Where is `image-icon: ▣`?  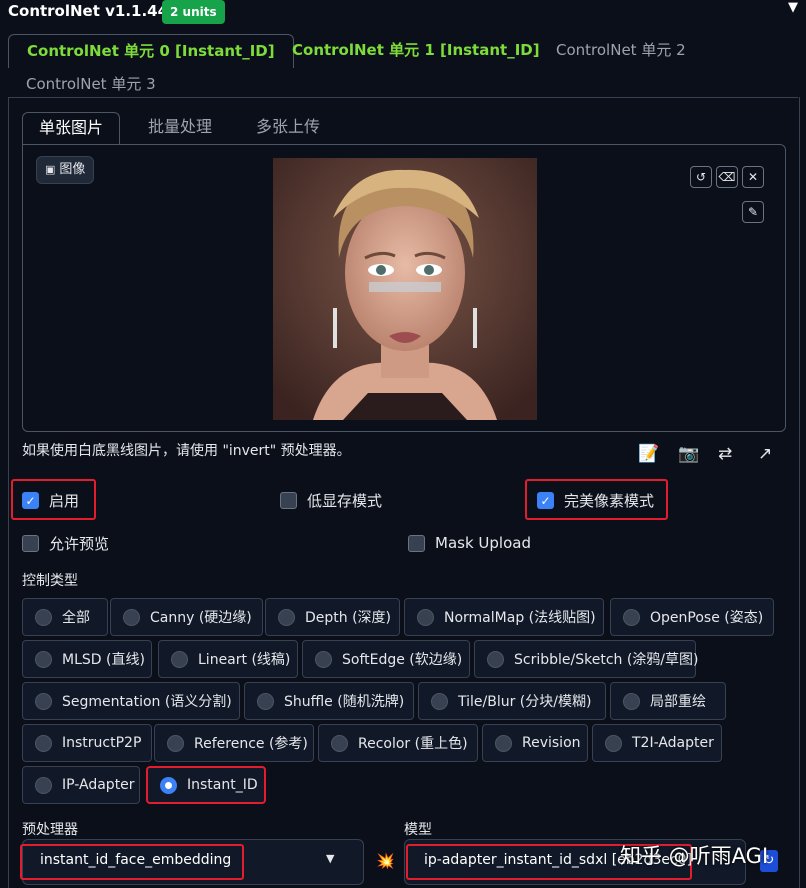 image-icon: ▣ is located at coordinates (50, 169).